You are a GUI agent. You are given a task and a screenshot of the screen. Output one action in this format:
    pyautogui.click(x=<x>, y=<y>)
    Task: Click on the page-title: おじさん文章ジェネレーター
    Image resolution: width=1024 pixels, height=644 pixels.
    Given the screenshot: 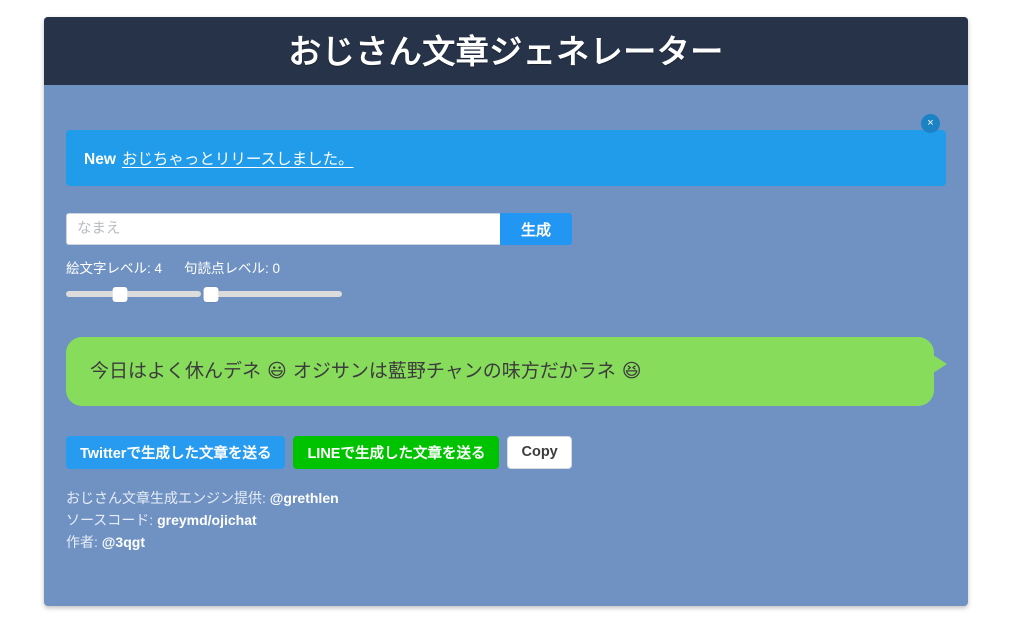 What is the action you would take?
    pyautogui.click(x=506, y=51)
    